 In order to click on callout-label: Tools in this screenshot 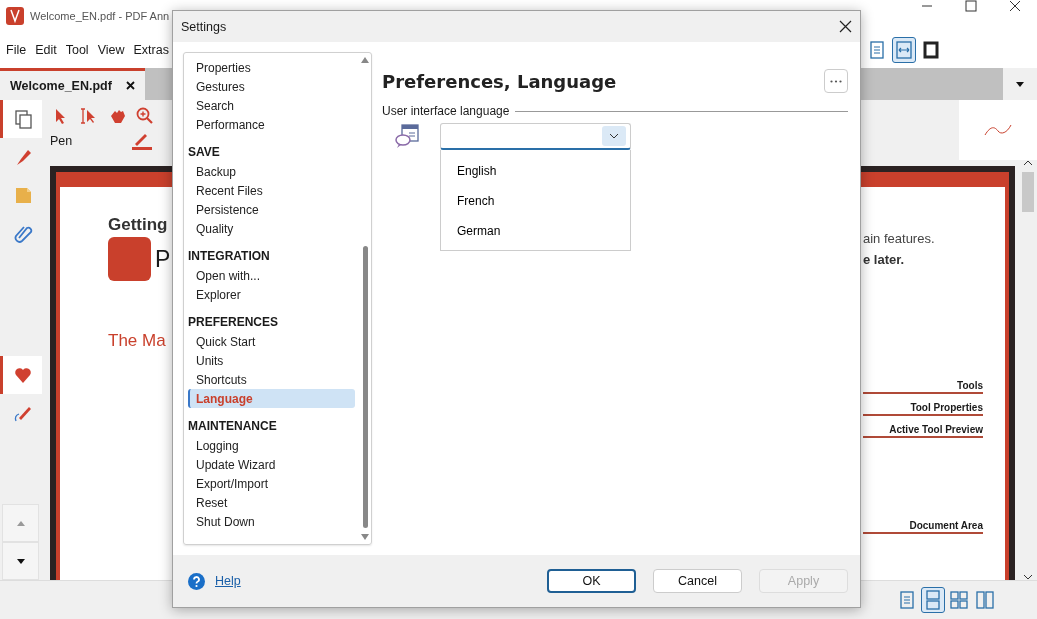, I will do `click(923, 387)`.